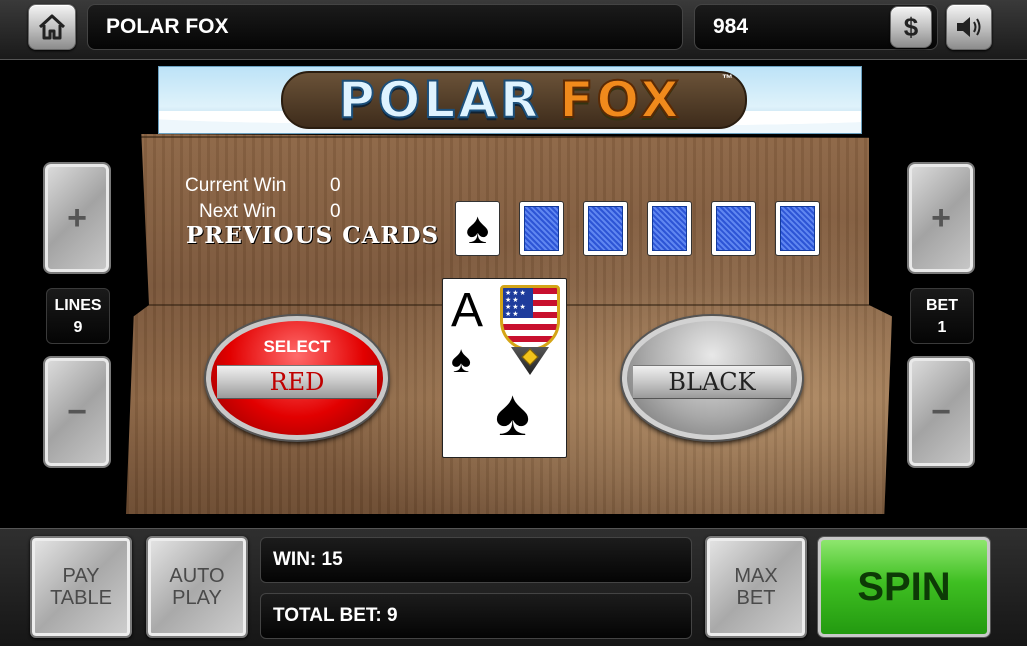 The image size is (1027, 646). I want to click on dollar-icon: $, so click(911, 26).